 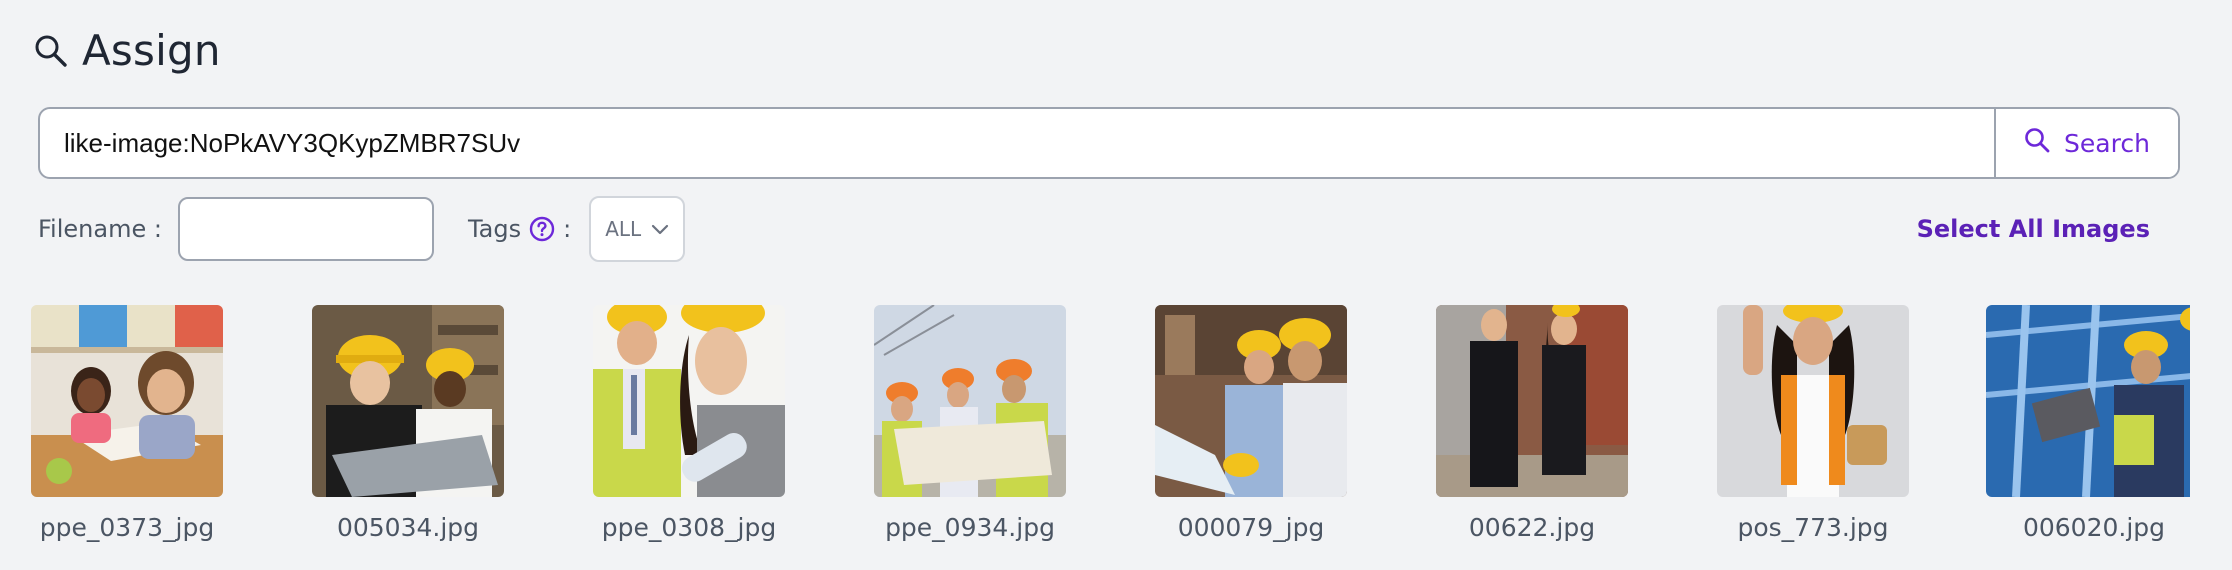 I want to click on search-bar: Search, so click(x=1109, y=143).